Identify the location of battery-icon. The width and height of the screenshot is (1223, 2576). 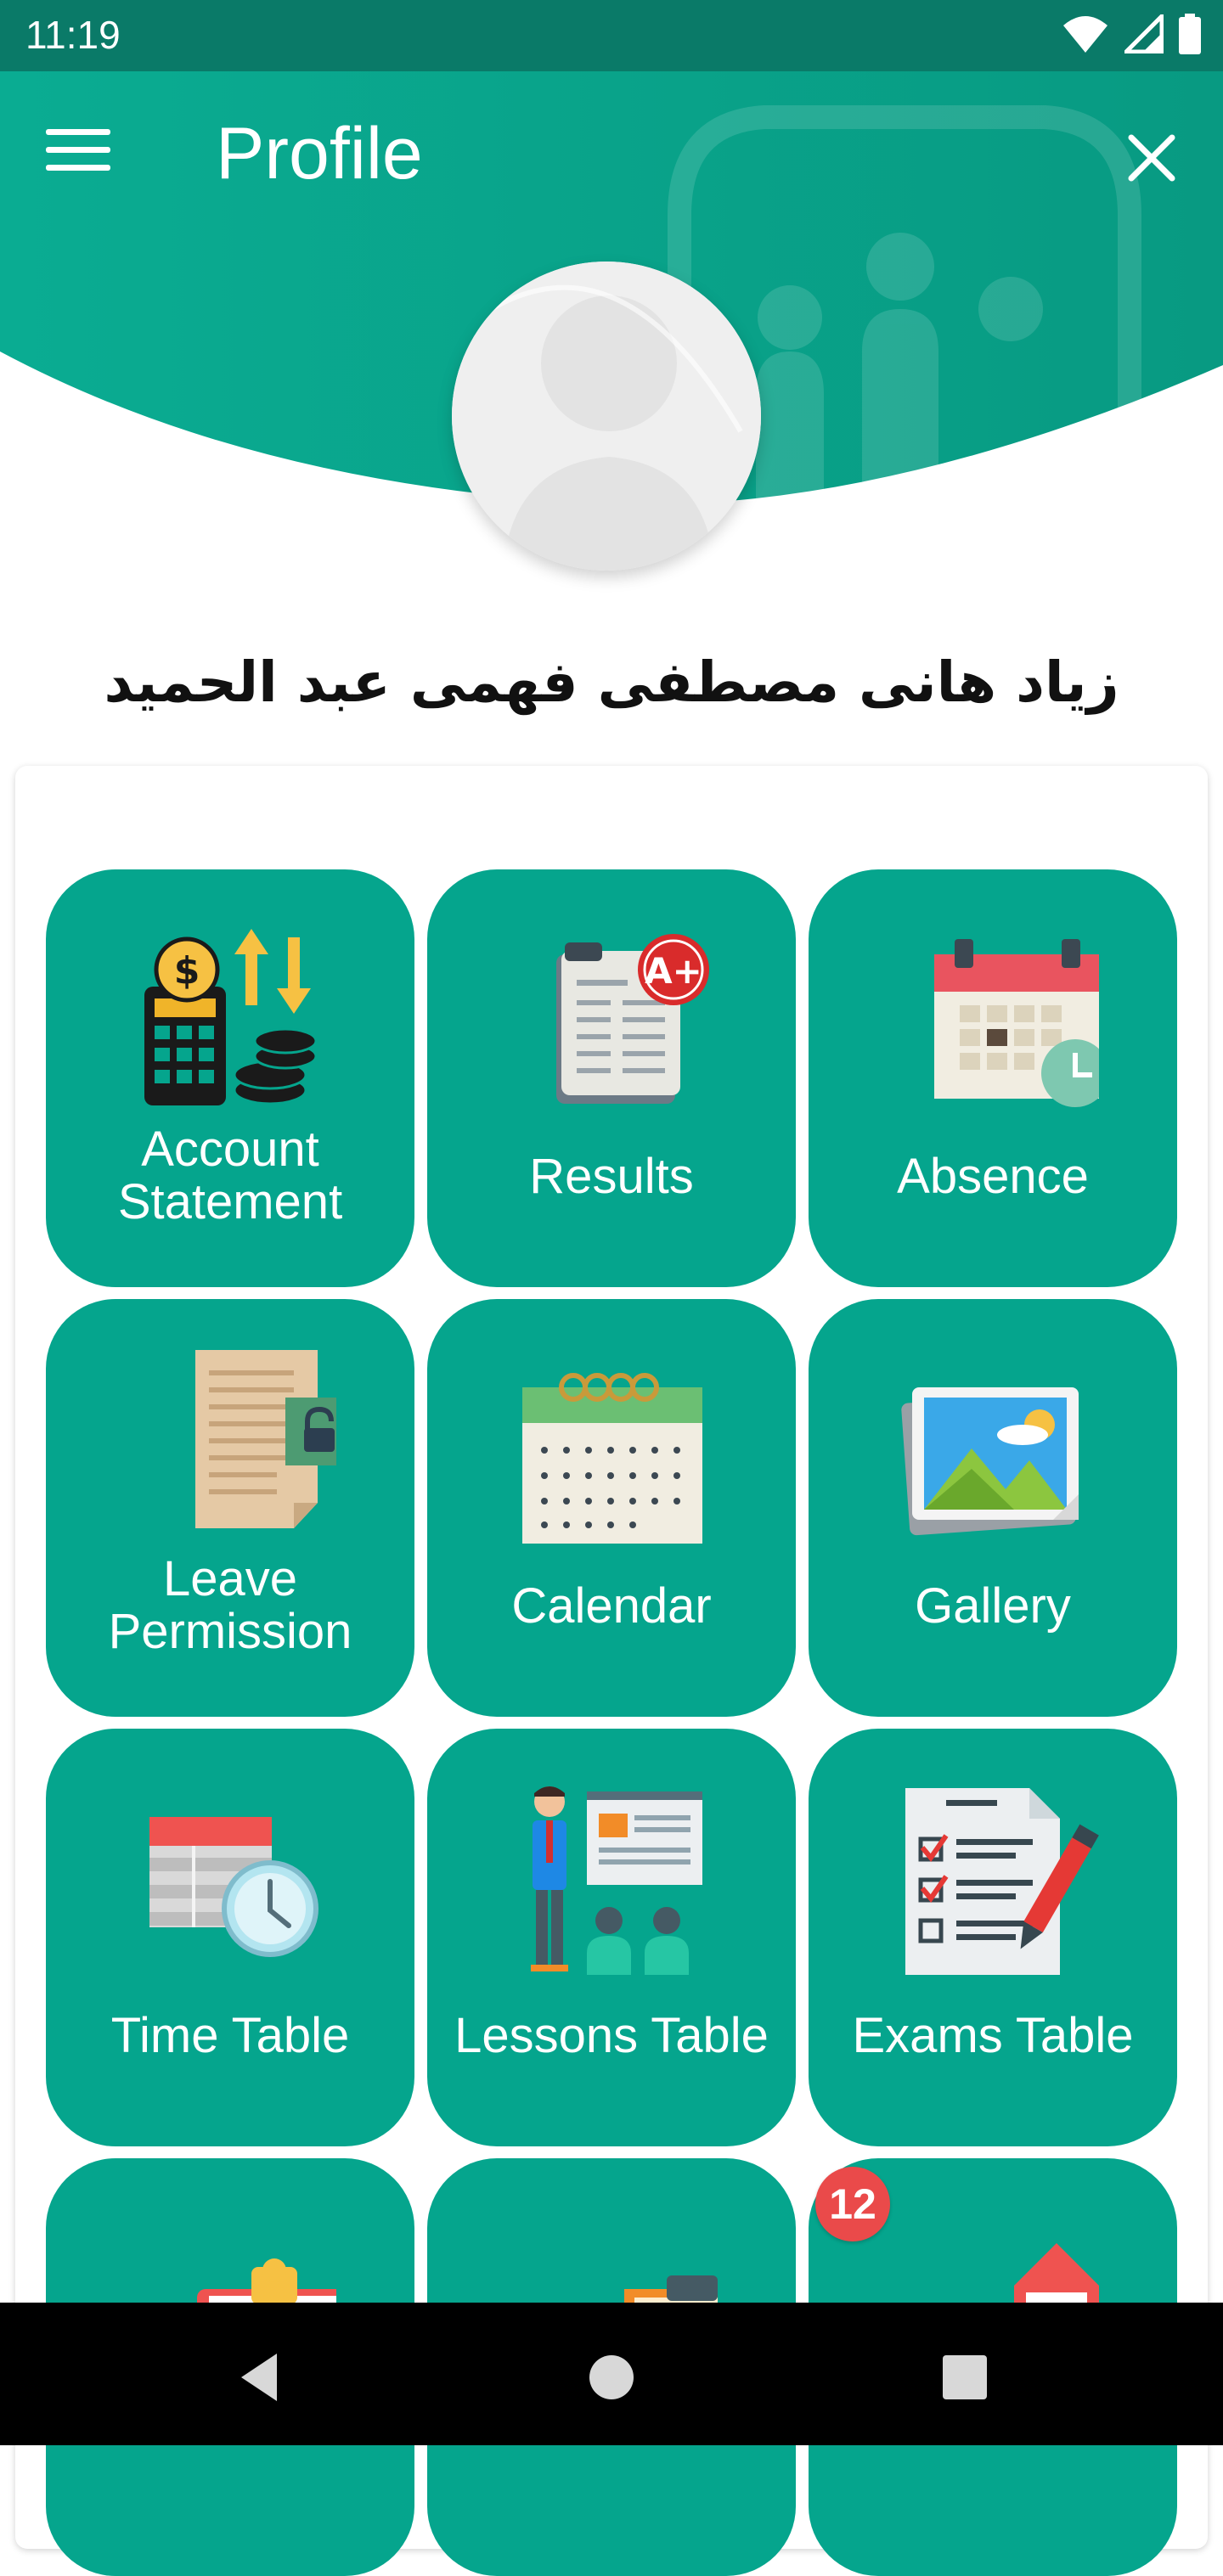
(1190, 34).